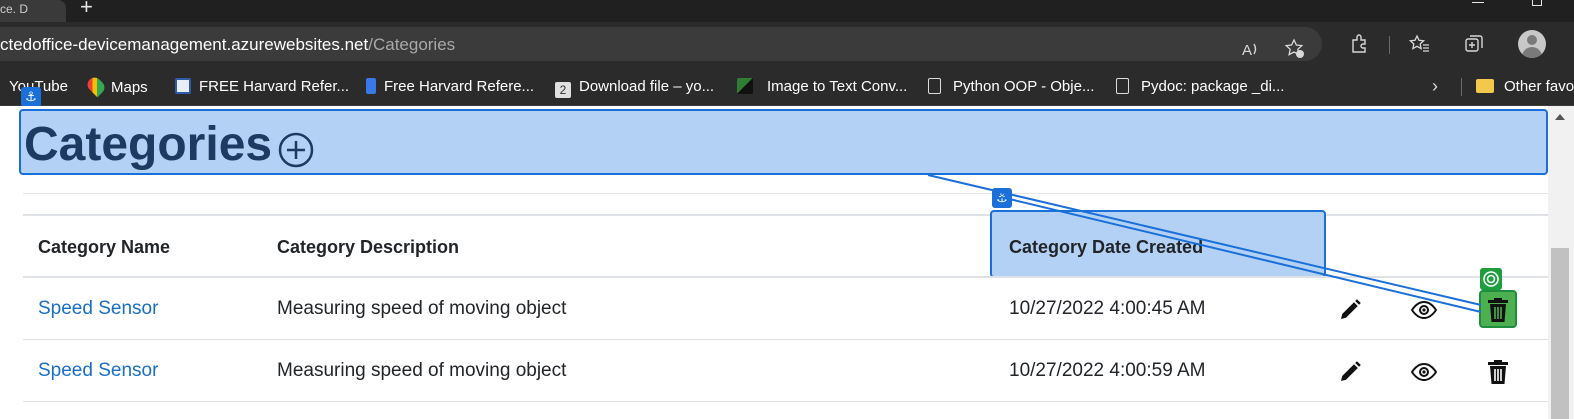 The width and height of the screenshot is (1574, 419). Describe the element at coordinates (1560, 117) in the screenshot. I see `scroll-up-icon` at that location.